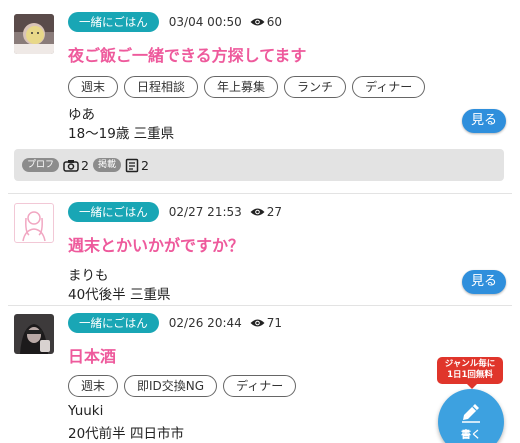 This screenshot has width=520, height=443. What do you see at coordinates (274, 212) in the screenshot?
I see `view-count-value: 27` at bounding box center [274, 212].